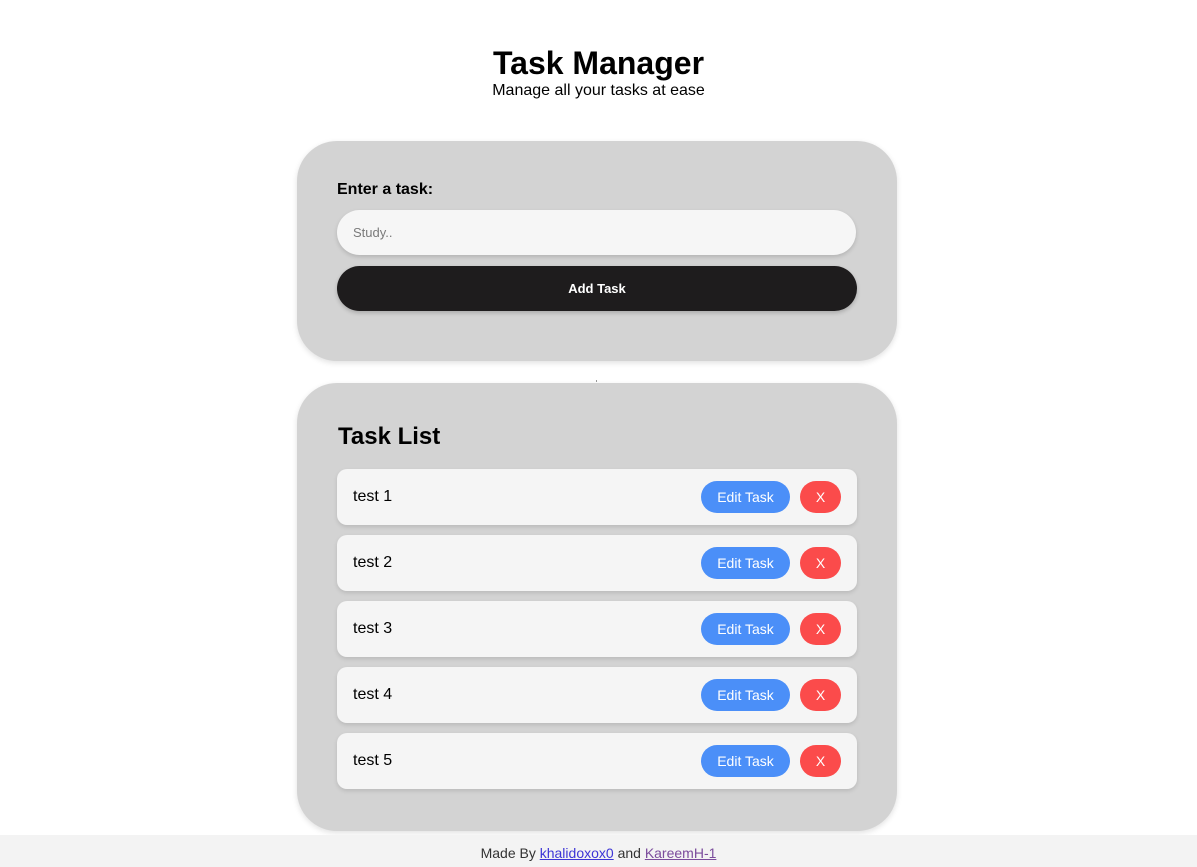 Image resolution: width=1197 pixels, height=867 pixels. Describe the element at coordinates (597, 288) in the screenshot. I see `add-task-button: Add Task` at that location.